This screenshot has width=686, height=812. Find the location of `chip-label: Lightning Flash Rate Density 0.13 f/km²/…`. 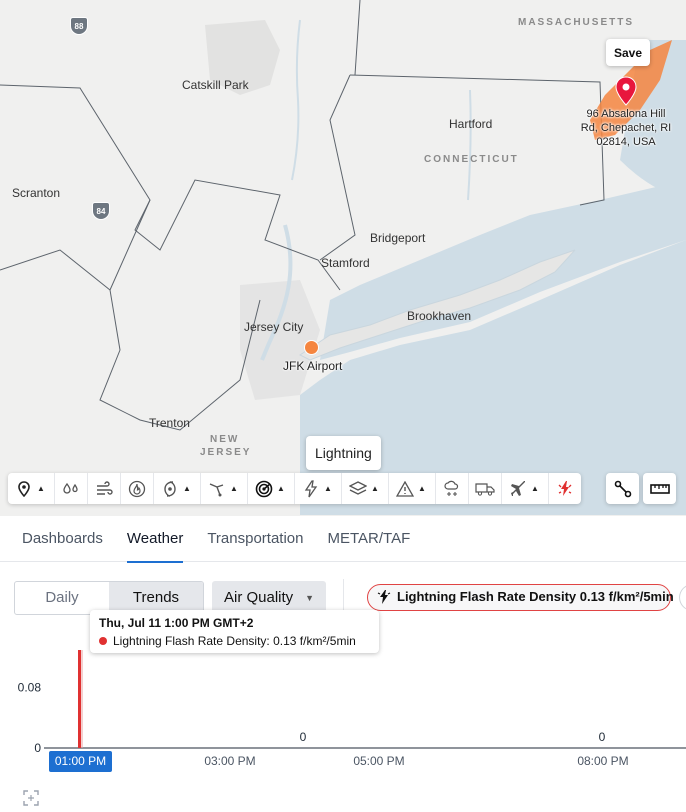

chip-label: Lightning Flash Rate Density 0.13 f/km²/… is located at coordinates (535, 596).